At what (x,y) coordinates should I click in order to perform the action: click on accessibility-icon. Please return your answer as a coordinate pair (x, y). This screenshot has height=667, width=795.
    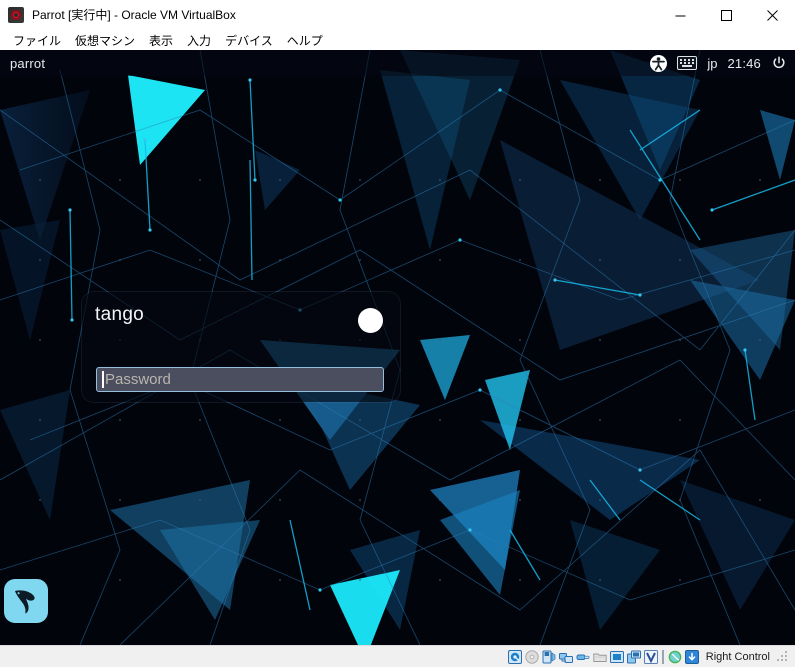
    Looking at the image, I should click on (659, 63).